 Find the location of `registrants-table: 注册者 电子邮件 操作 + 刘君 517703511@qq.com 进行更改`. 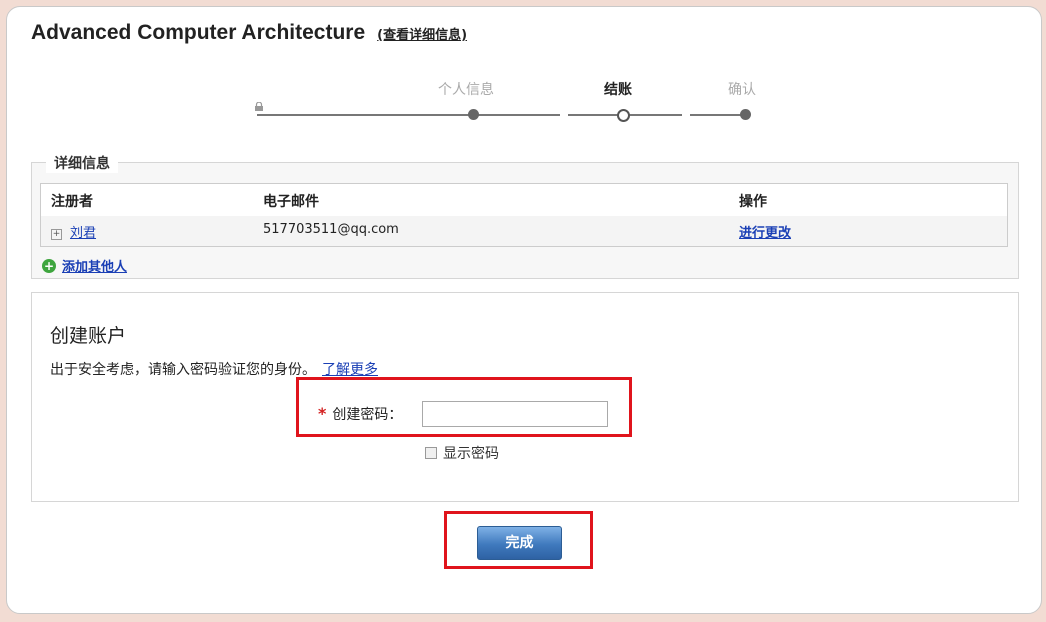

registrants-table: 注册者 电子邮件 操作 + 刘君 517703511@qq.com 进行更改 is located at coordinates (524, 215).